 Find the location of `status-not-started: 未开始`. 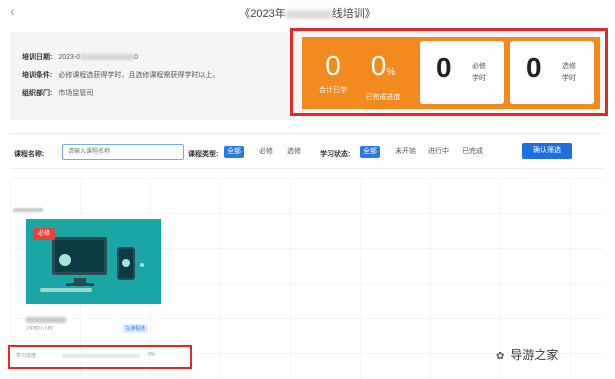

status-not-started: 未开始 is located at coordinates (405, 152).